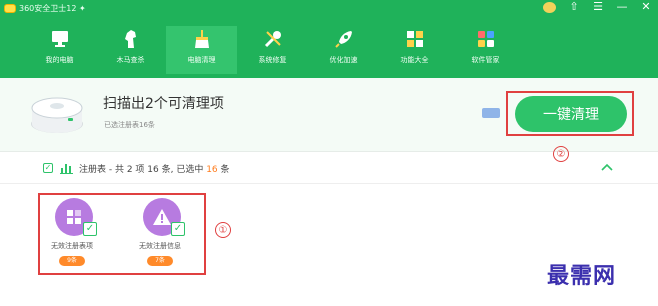 This screenshot has width=658, height=306. What do you see at coordinates (646, 7) in the screenshot?
I see `close-button: ✕` at bounding box center [646, 7].